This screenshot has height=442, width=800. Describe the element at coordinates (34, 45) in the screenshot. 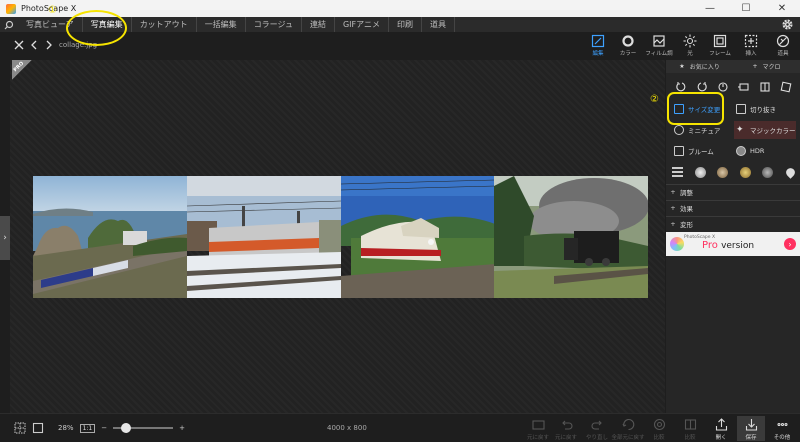

I see `chevron-left-icon` at that location.